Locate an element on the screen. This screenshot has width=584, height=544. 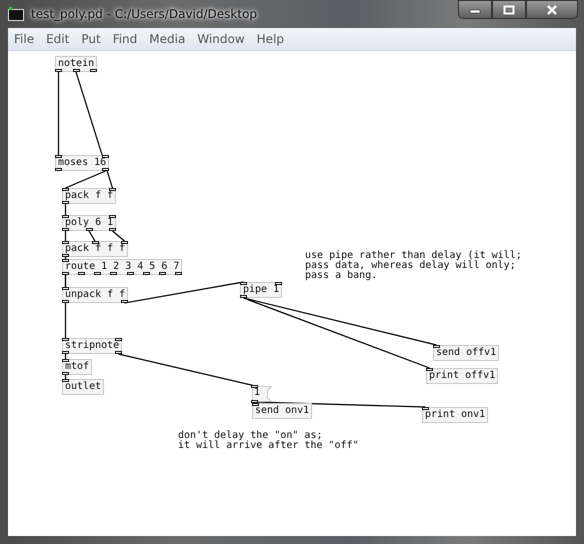
object-box: outlet is located at coordinates (83, 387).